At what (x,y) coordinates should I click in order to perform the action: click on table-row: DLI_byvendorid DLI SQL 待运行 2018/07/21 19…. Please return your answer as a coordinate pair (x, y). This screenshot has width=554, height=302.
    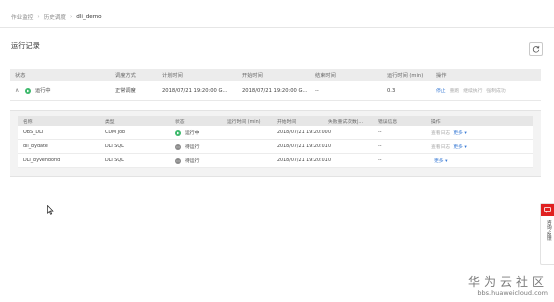
    Looking at the image, I should click on (275, 161).